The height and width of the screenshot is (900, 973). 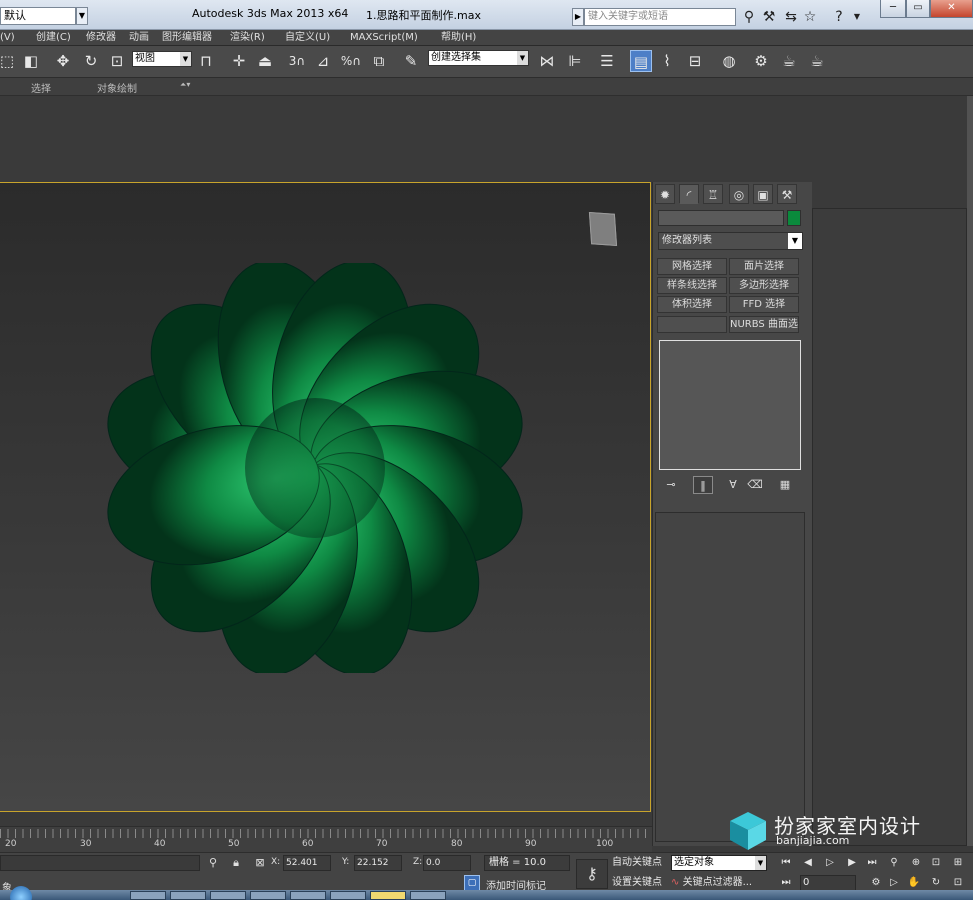 I want to click on vol-select-button: 体积选择, so click(x=692, y=304).